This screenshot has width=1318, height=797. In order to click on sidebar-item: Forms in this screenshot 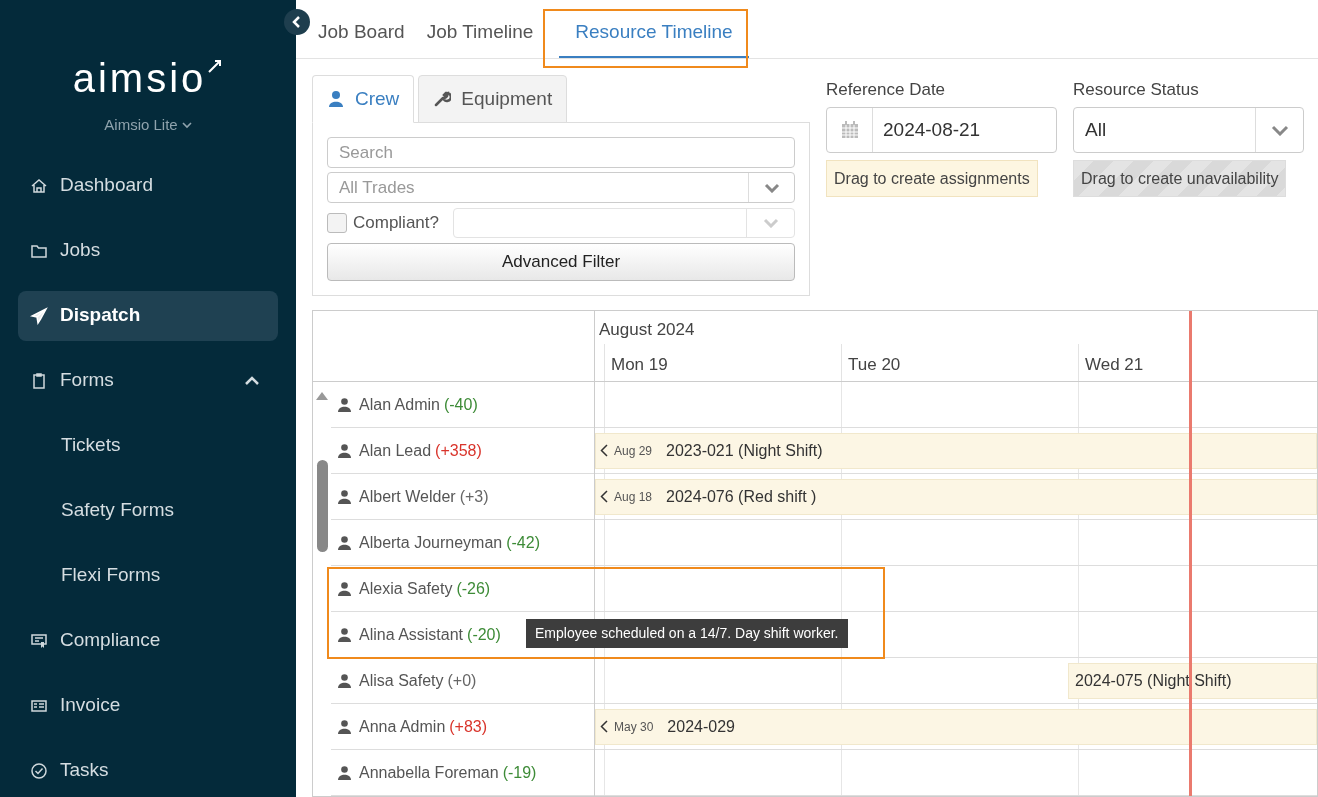, I will do `click(148, 380)`.